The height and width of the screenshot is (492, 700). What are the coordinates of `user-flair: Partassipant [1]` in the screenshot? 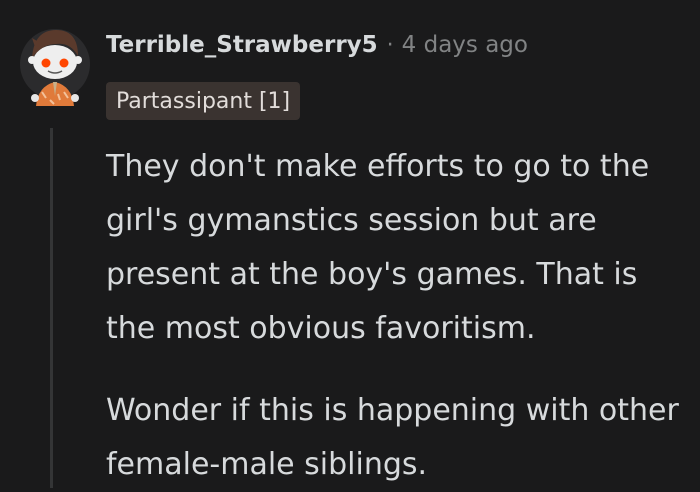 It's located at (203, 101).